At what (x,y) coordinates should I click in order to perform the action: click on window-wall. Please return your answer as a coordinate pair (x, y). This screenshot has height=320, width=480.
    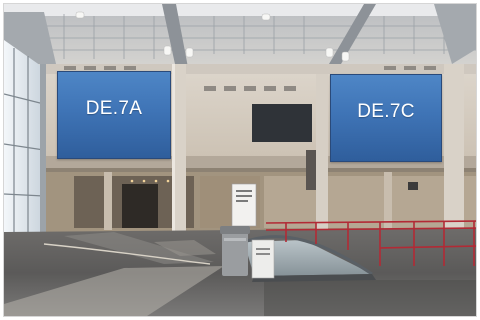
    Looking at the image, I should click on (25, 139).